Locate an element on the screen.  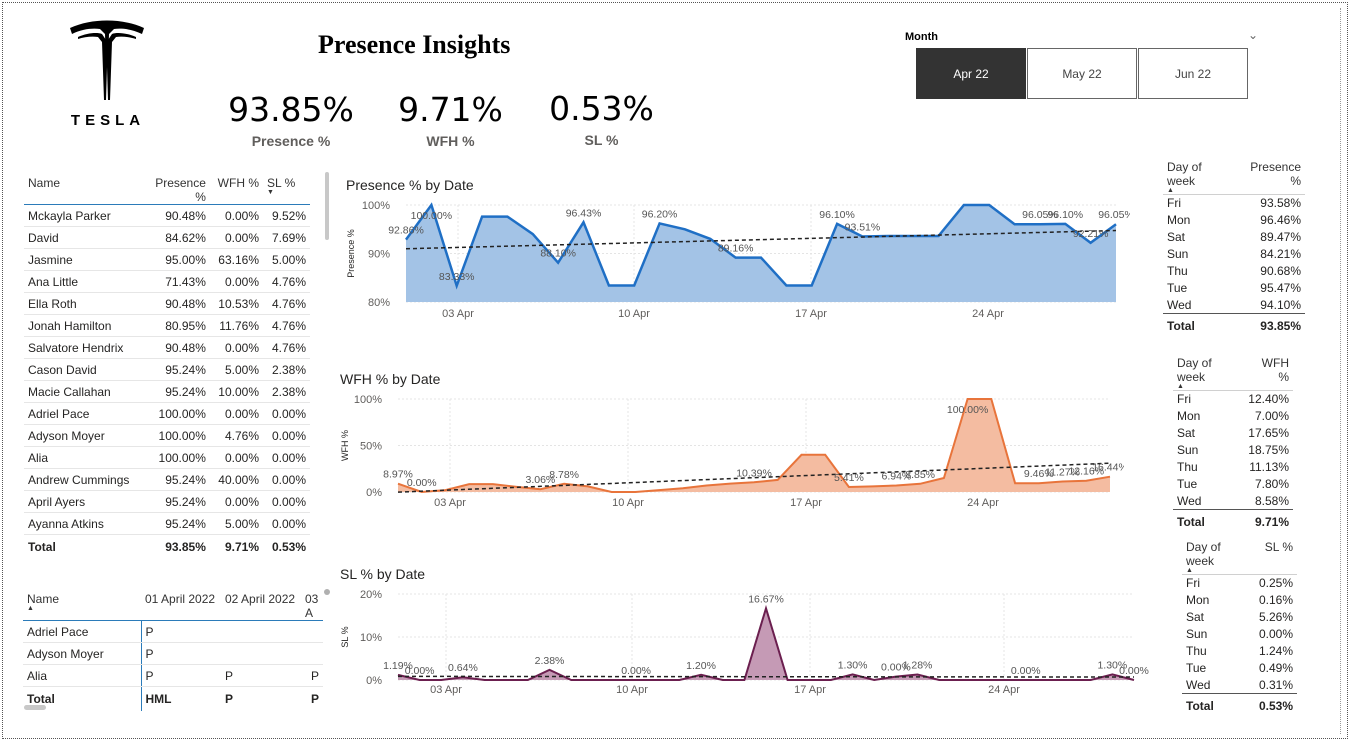
data-label: 16.67% is located at coordinates (766, 599).